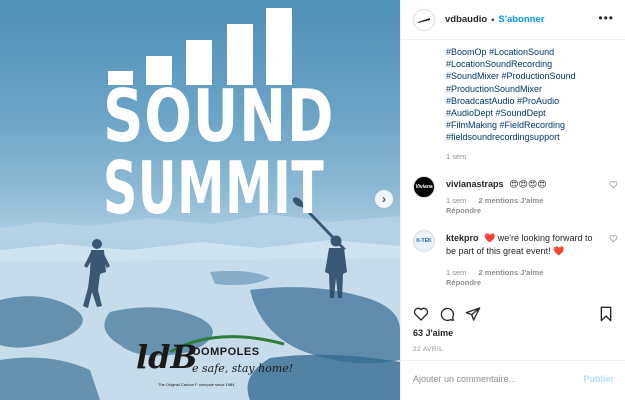 The width and height of the screenshot is (625, 400). What do you see at coordinates (167, 357) in the screenshot?
I see `brand-letters: ldB` at bounding box center [167, 357].